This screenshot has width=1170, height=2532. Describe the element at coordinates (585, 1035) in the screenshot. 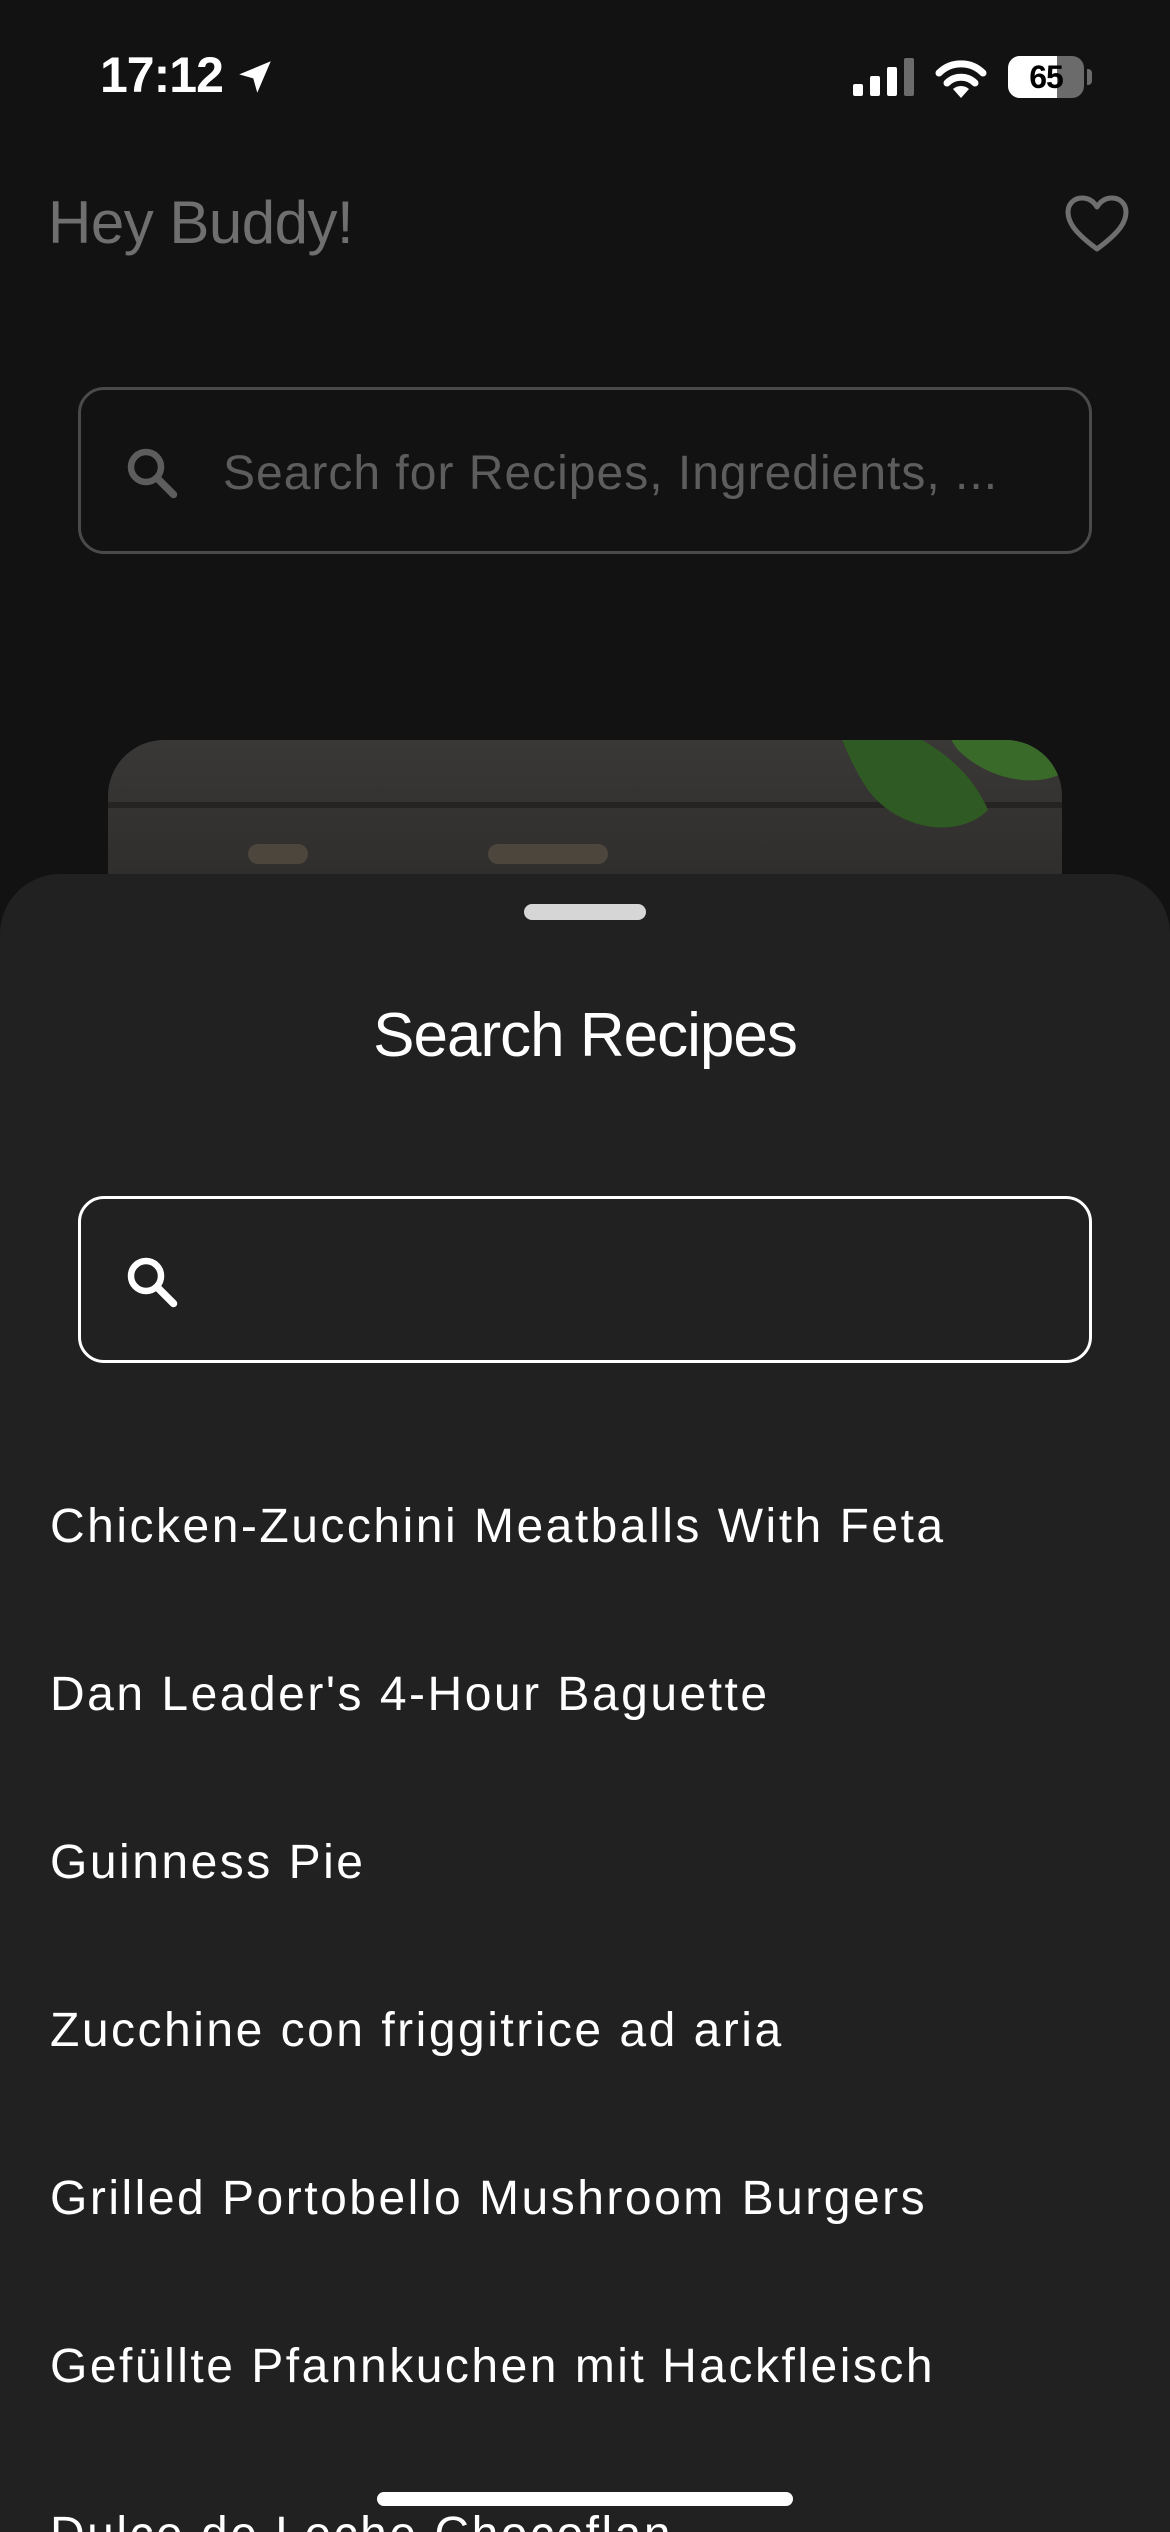

I see `sheet-title: Search Recipes` at that location.